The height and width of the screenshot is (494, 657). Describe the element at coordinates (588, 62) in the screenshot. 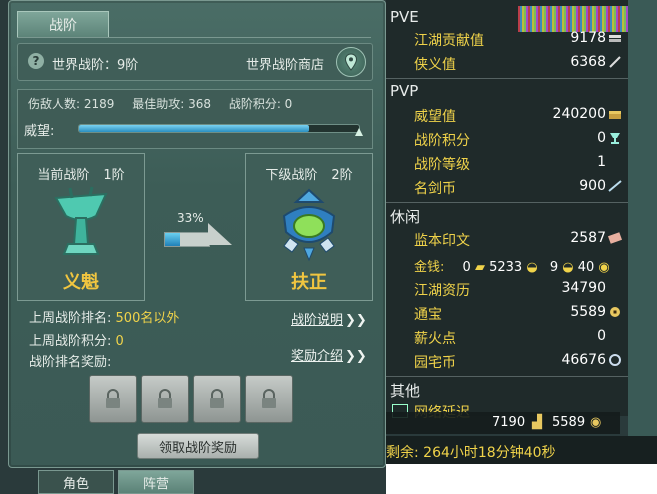

I see `stat-value: 6368` at that location.